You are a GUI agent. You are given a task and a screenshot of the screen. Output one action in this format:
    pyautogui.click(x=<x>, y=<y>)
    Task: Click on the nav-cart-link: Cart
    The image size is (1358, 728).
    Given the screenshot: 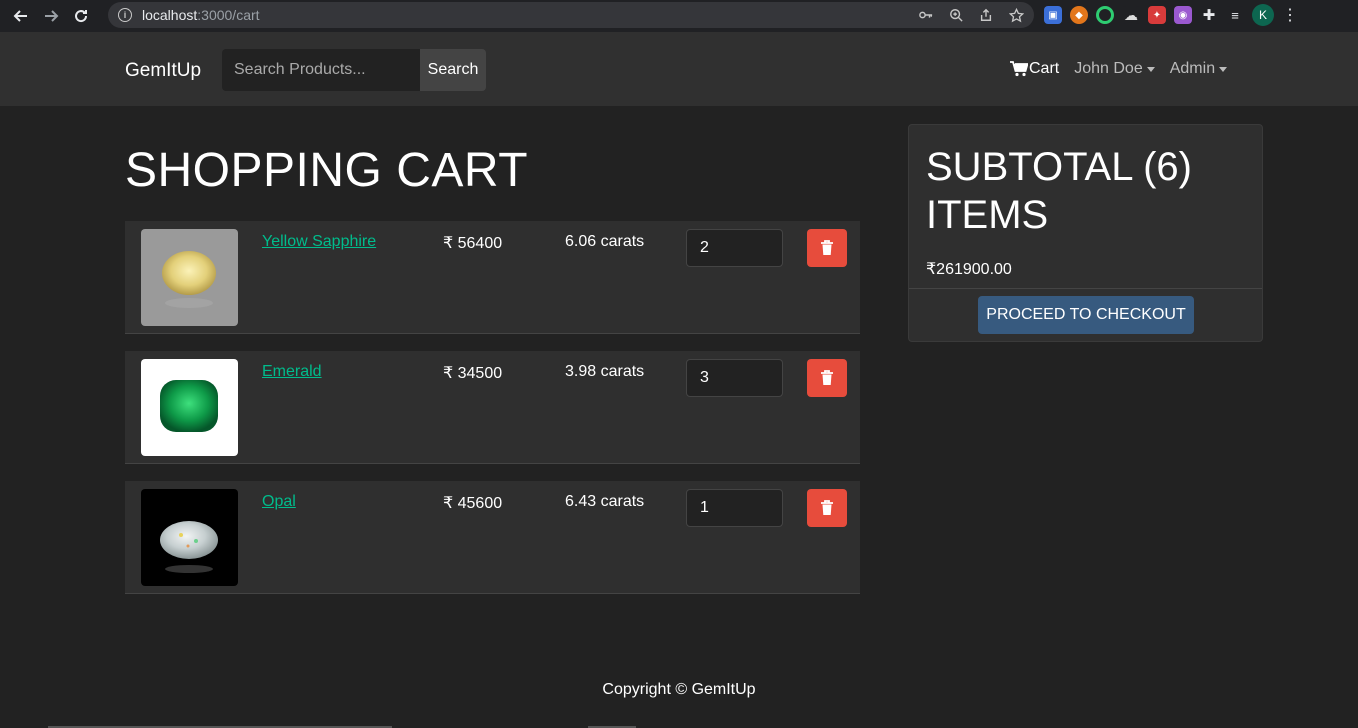 What is the action you would take?
    pyautogui.click(x=1034, y=69)
    